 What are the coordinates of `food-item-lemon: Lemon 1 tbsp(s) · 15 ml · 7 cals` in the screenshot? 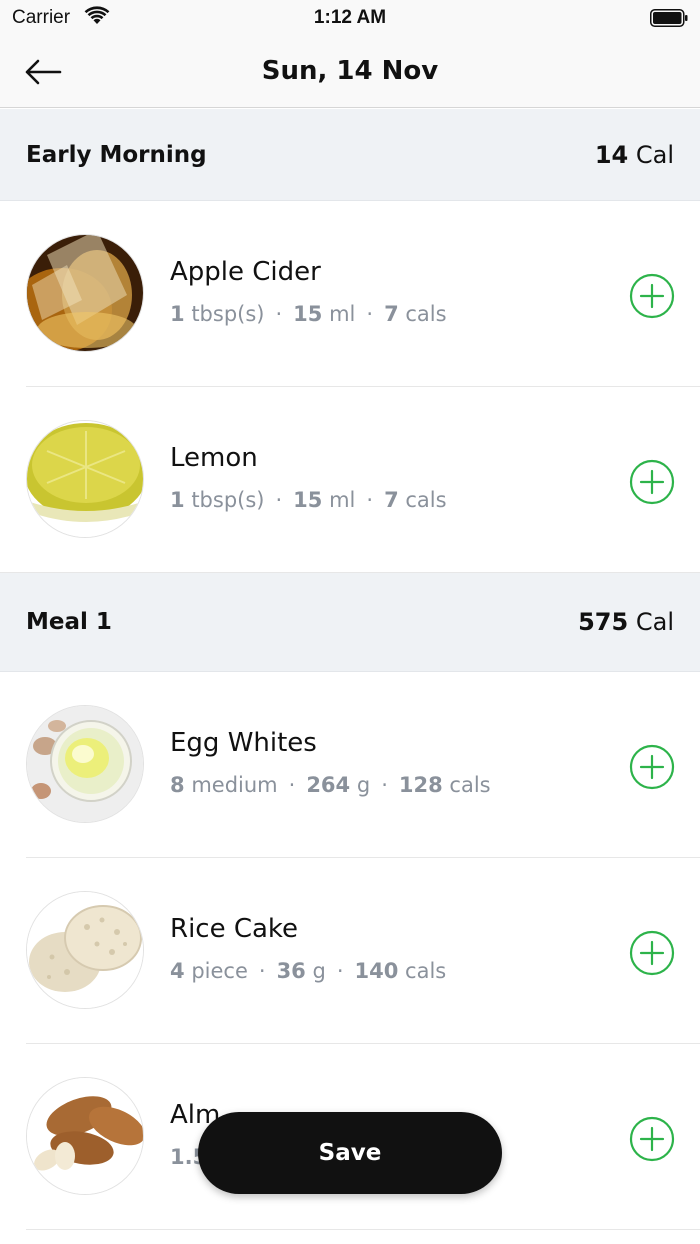 It's located at (350, 480).